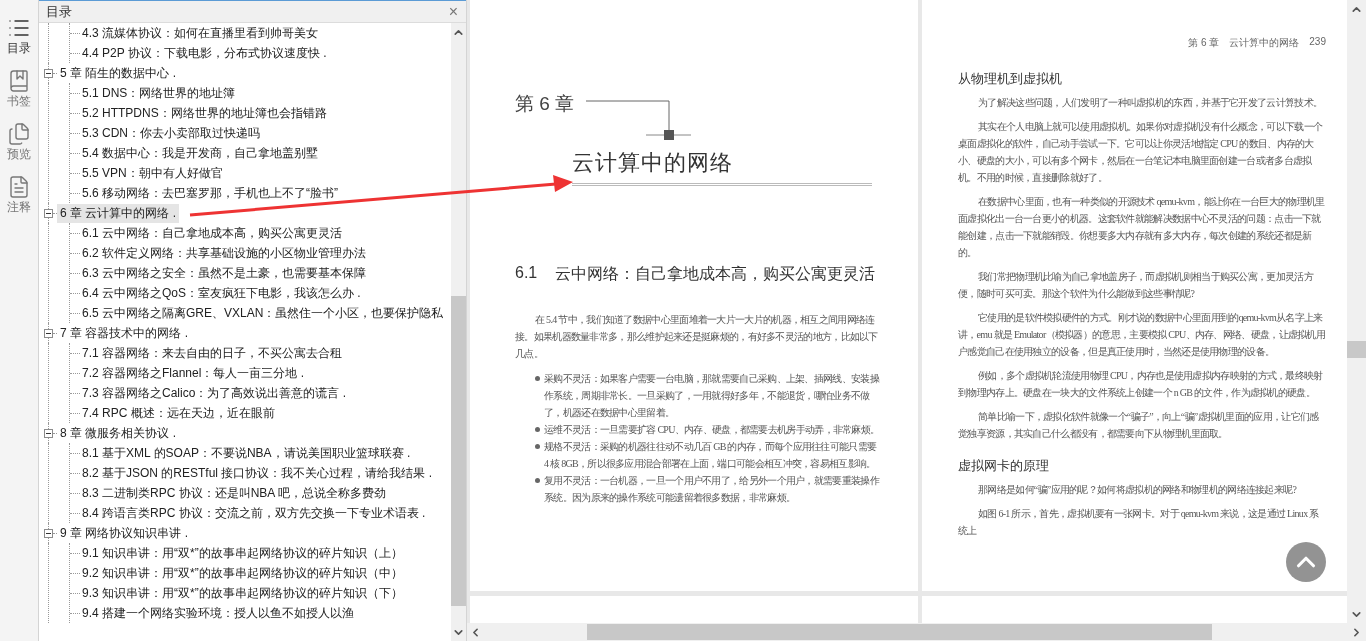 The image size is (1366, 641). What do you see at coordinates (118, 73) in the screenshot?
I see `toc-chapter: 5 章 陌生的数据中心 .` at bounding box center [118, 73].